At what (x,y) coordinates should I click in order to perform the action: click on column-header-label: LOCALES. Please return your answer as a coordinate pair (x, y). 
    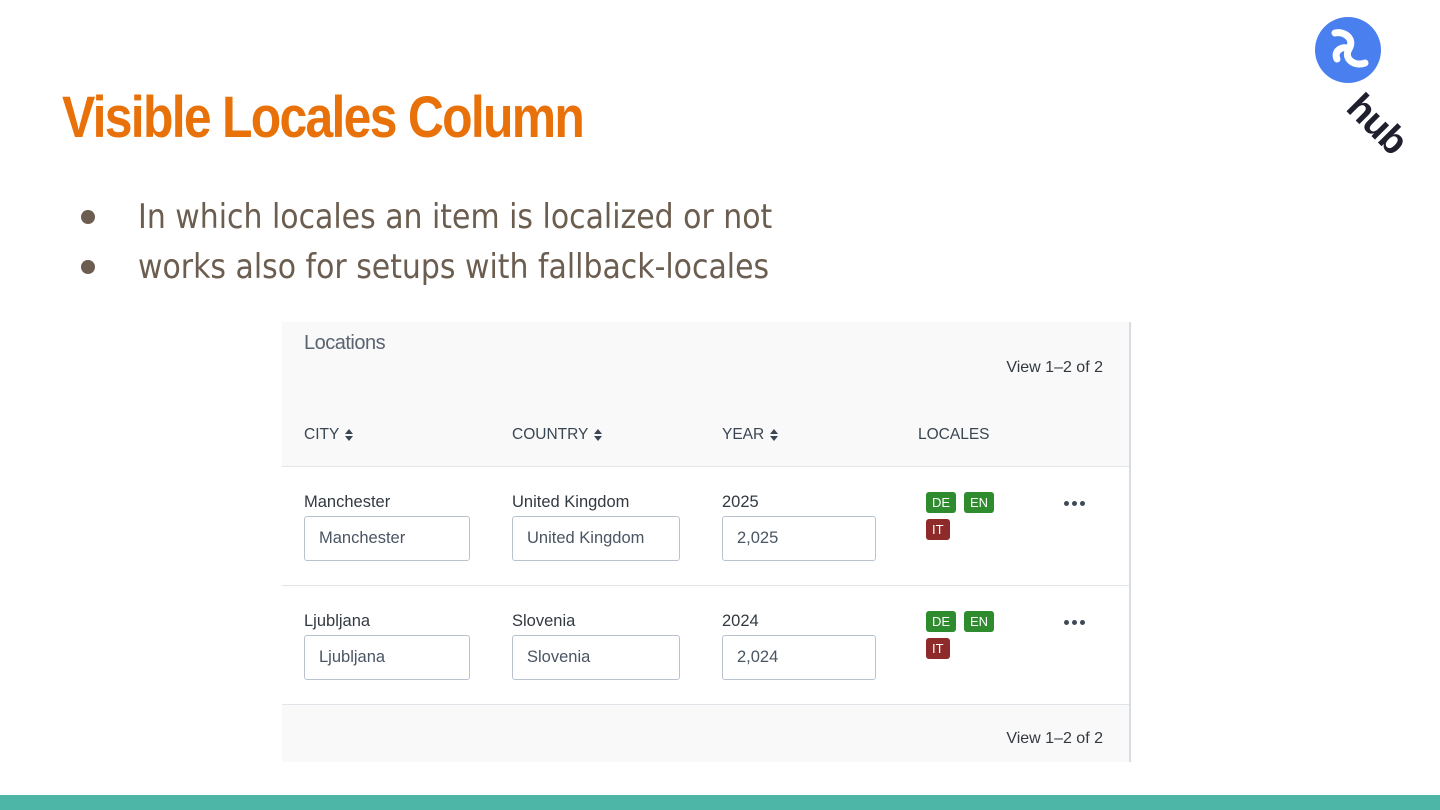
    Looking at the image, I should click on (954, 434).